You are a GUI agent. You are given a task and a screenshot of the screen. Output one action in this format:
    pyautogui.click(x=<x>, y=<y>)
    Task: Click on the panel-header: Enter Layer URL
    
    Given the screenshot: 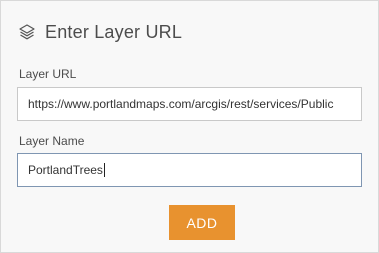 What is the action you would take?
    pyautogui.click(x=100, y=32)
    